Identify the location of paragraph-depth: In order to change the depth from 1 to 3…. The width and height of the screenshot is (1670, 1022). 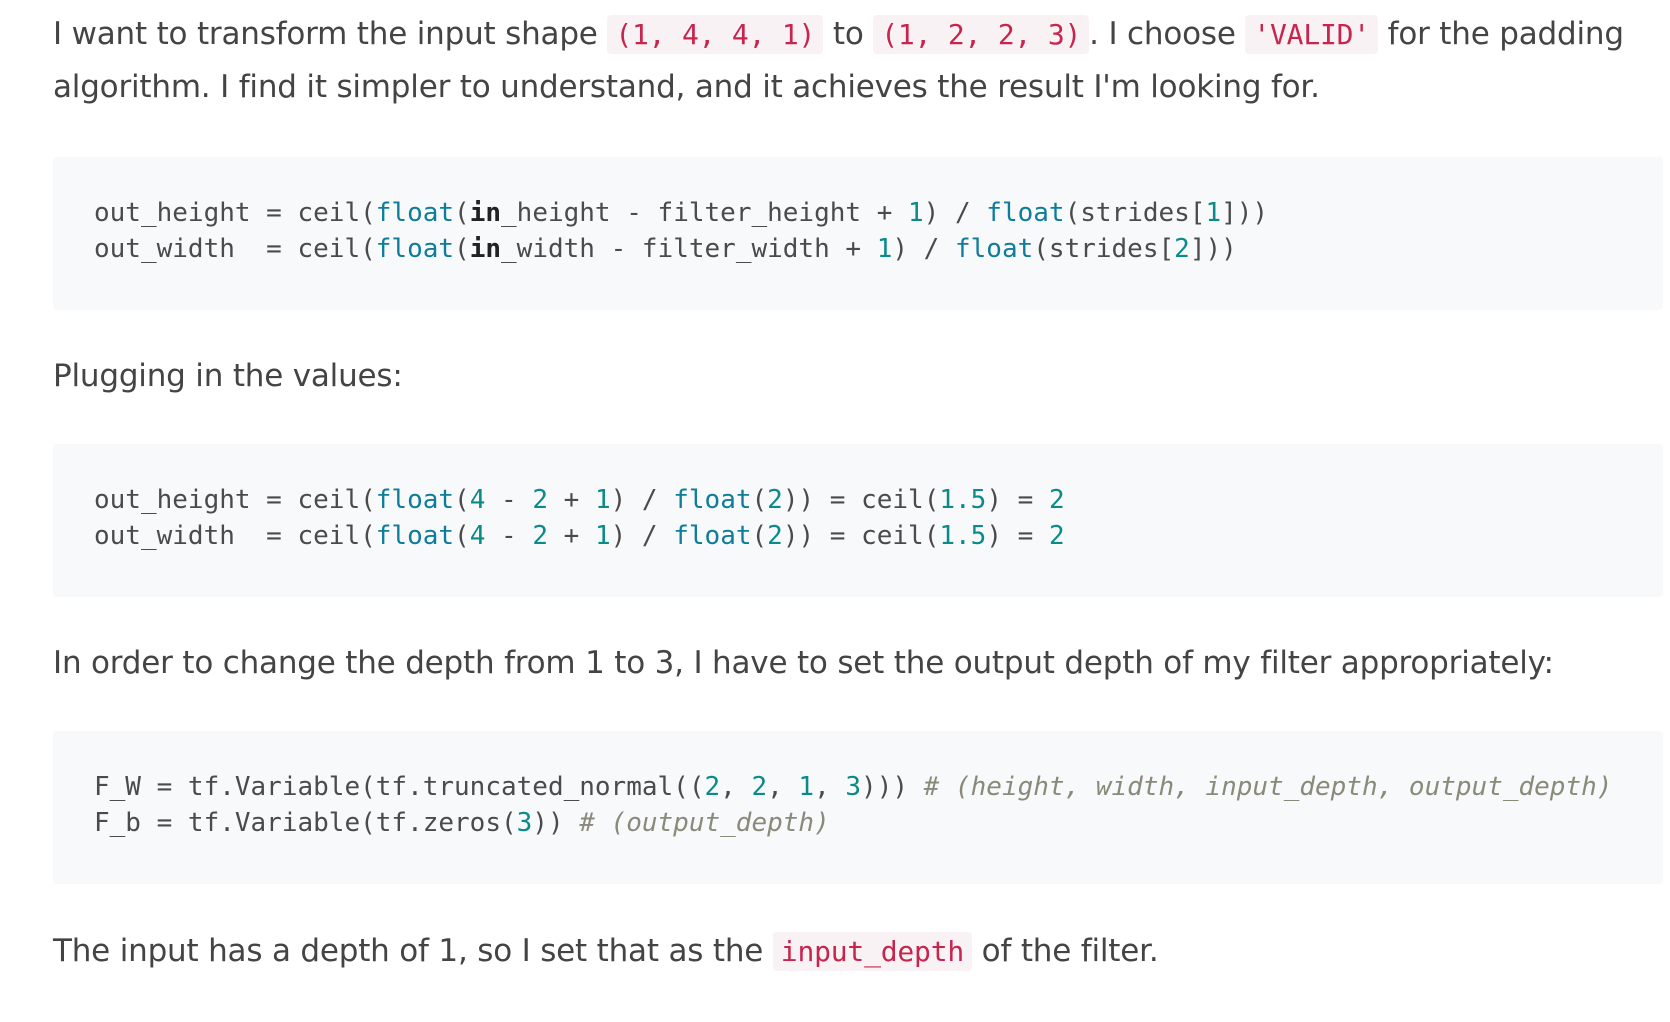
(803, 663).